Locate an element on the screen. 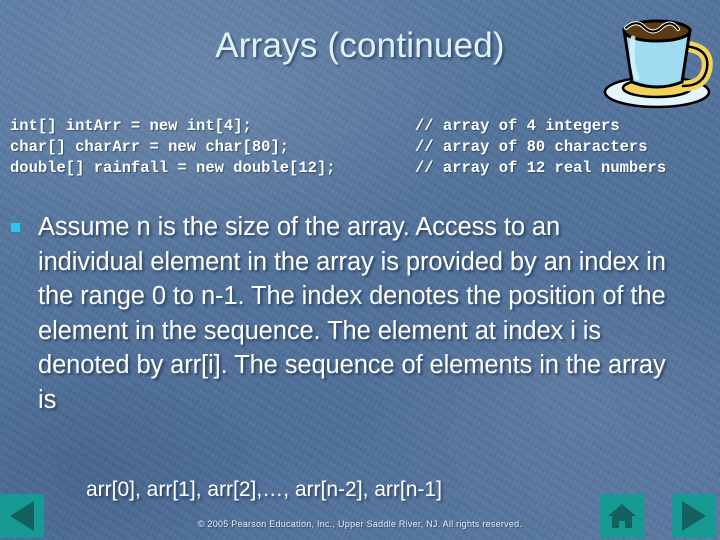  home-icon is located at coordinates (622, 516).